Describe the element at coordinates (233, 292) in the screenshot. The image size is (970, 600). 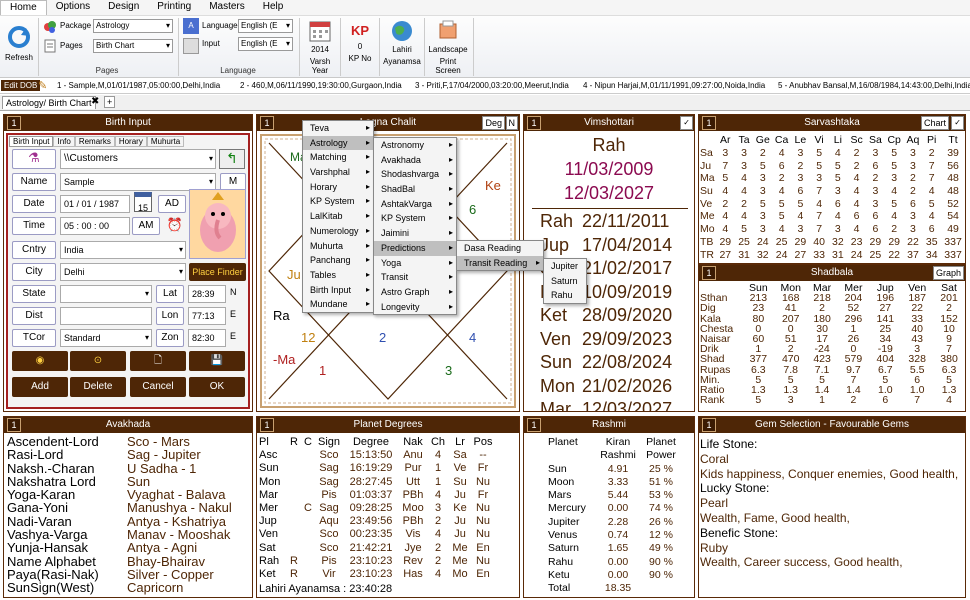
I see `lat-direction: N` at that location.